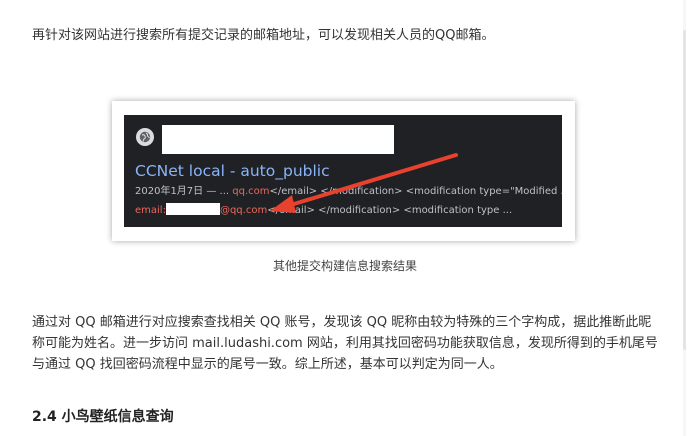 Image resolution: width=690 pixels, height=436 pixels. Describe the element at coordinates (344, 266) in the screenshot. I see `figure-caption: 其他提交构建信息搜索结果` at that location.